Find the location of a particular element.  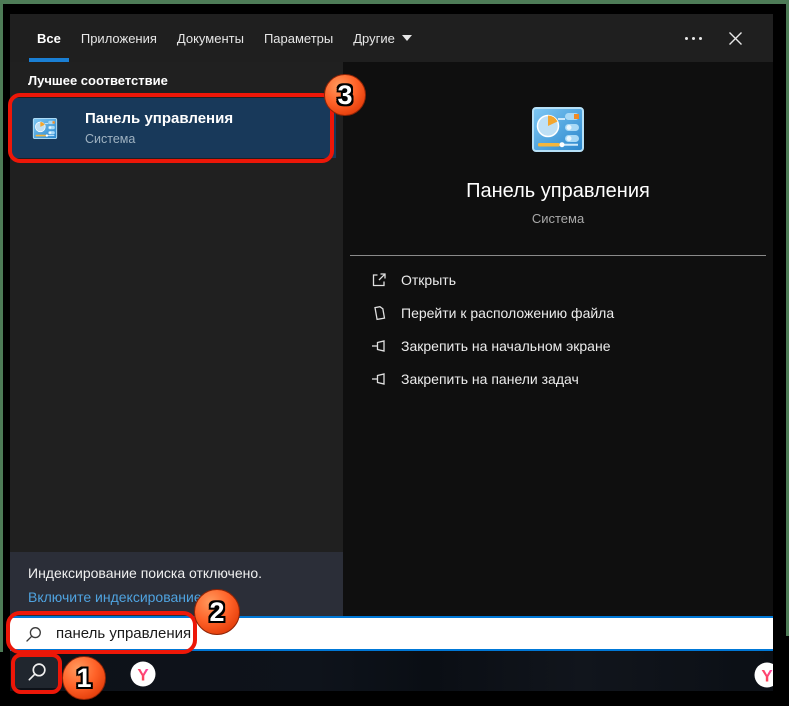

annotation-box-taskbar-search is located at coordinates (36, 673).